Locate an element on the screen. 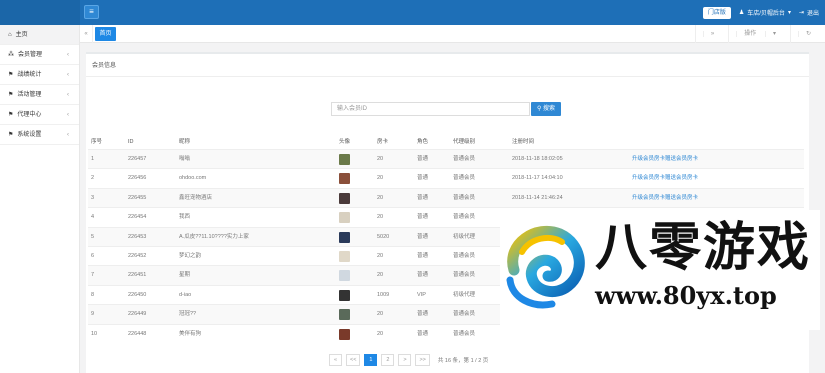 Image resolution: width=825 pixels, height=373 pixels. sidebar-item-label: 主页 is located at coordinates (21, 34).